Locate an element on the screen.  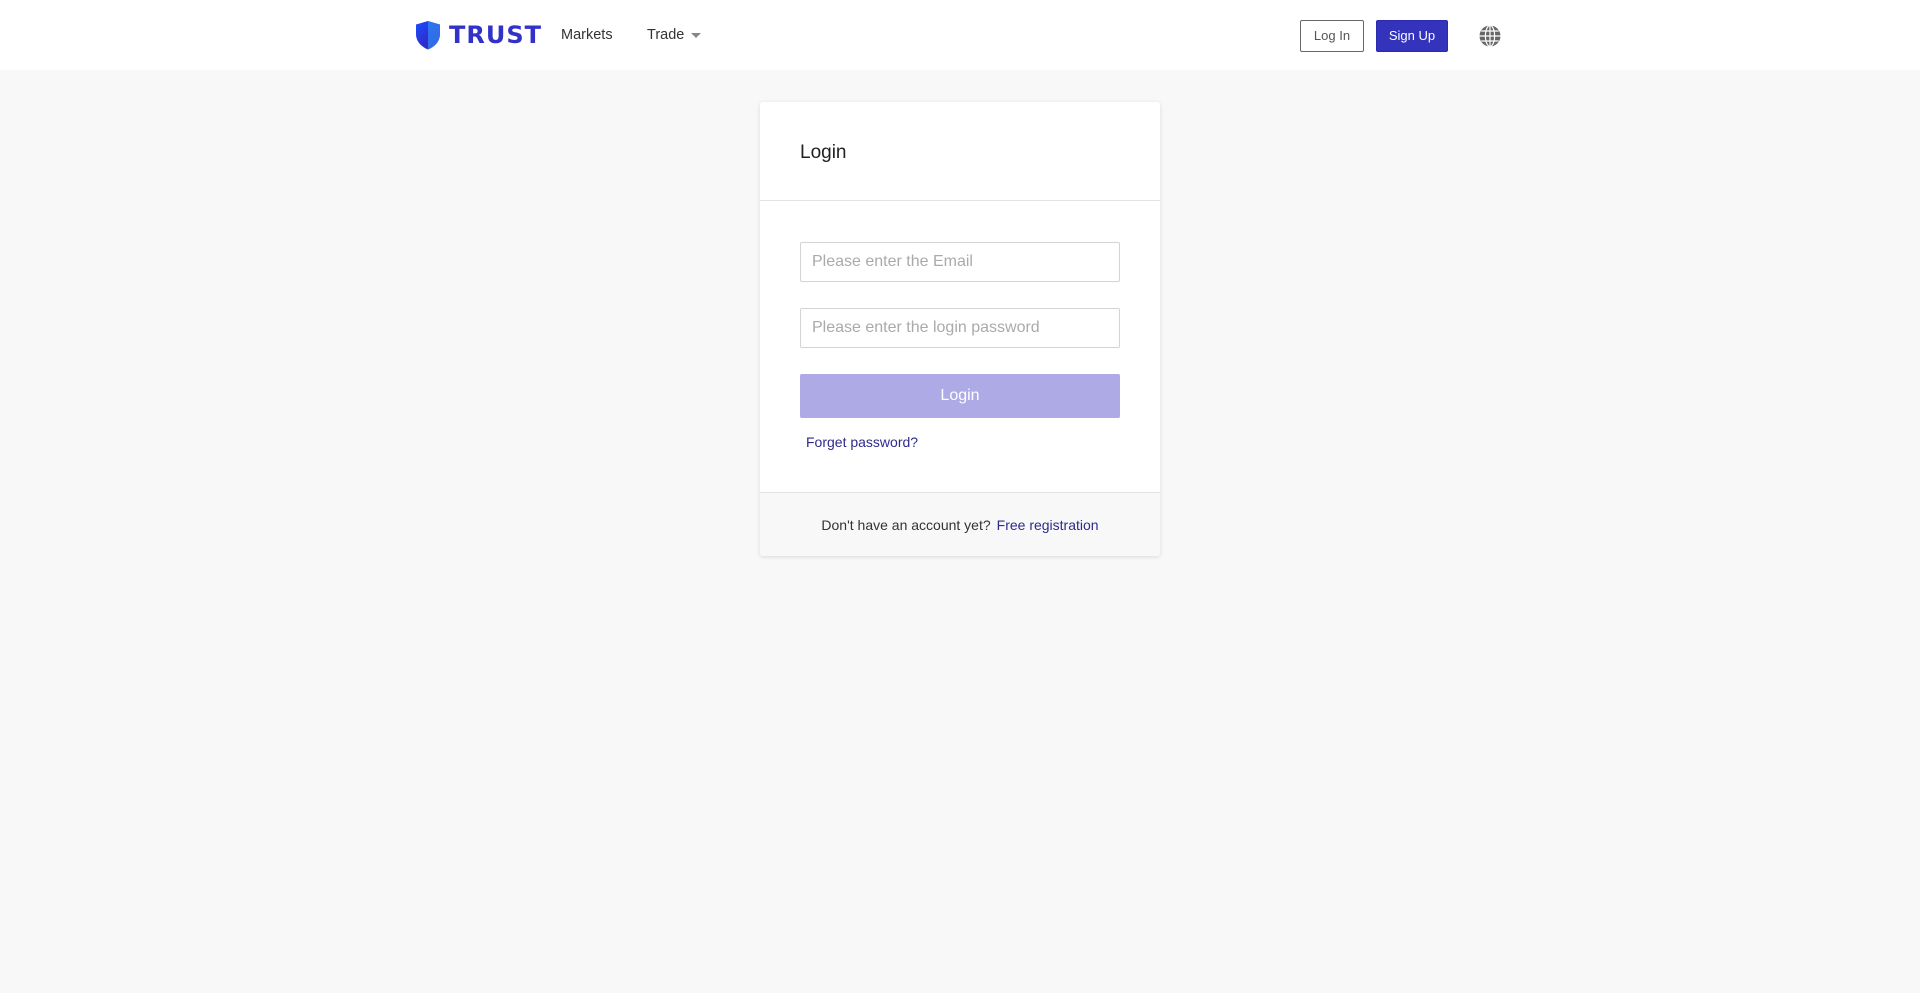
header-signup-button: Sign Up is located at coordinates (1412, 36).